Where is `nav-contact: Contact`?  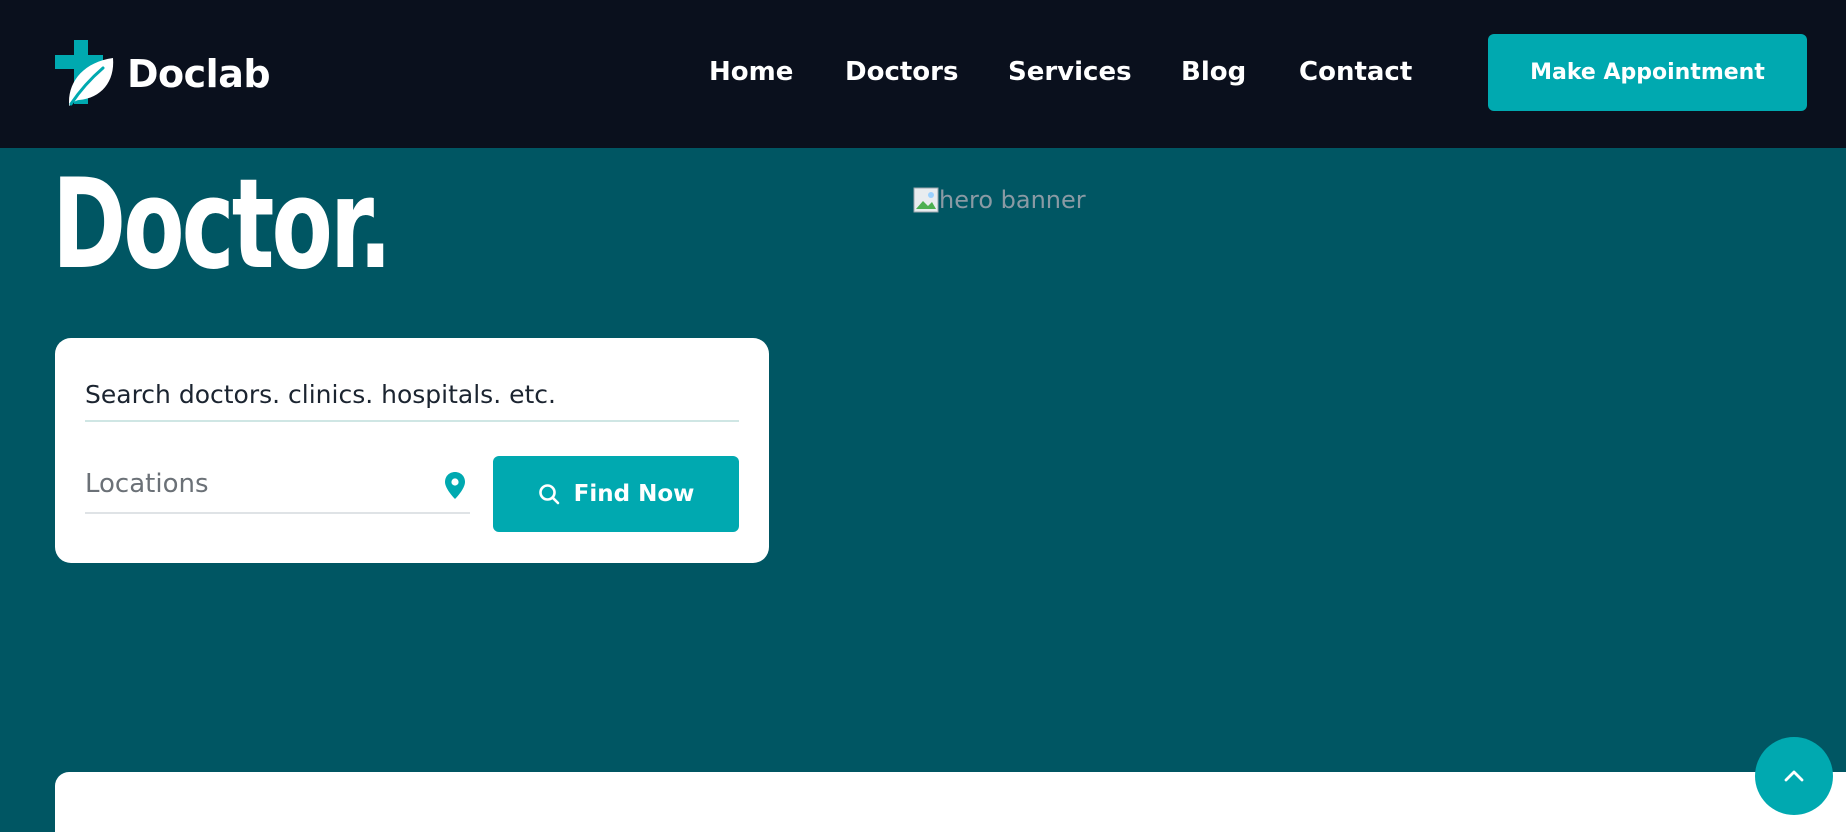 nav-contact: Contact is located at coordinates (1355, 72).